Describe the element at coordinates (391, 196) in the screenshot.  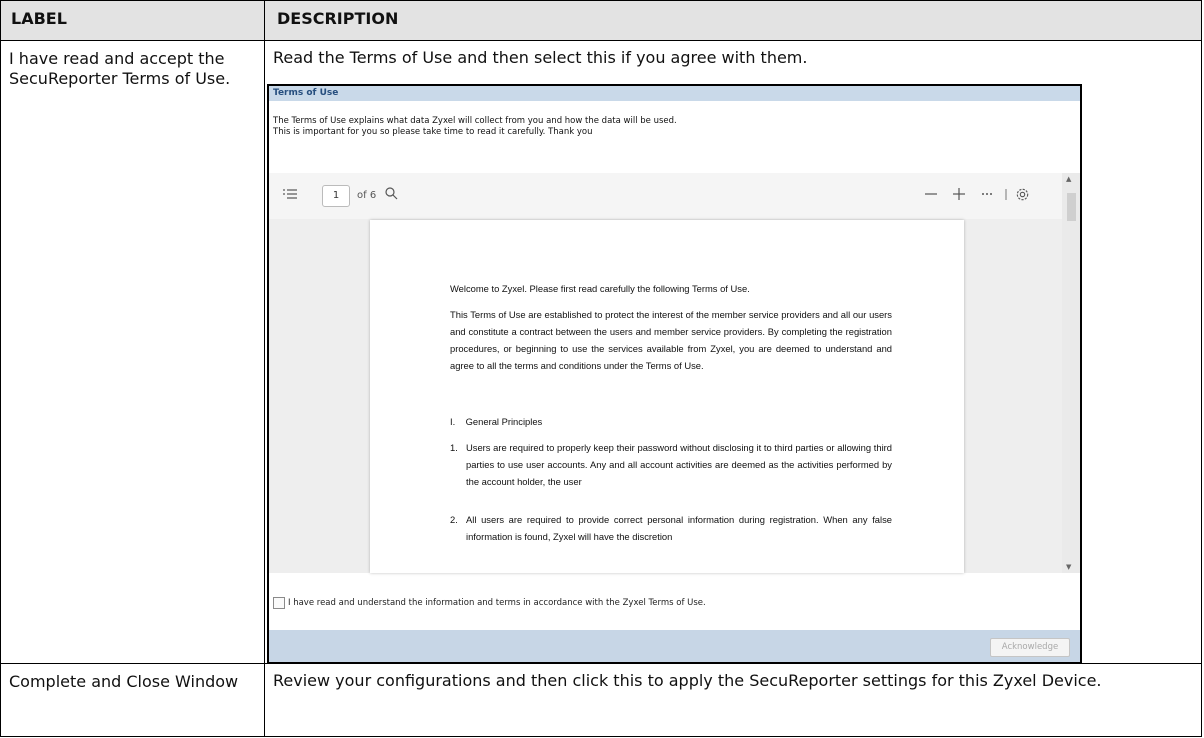
I see `search-icon` at that location.